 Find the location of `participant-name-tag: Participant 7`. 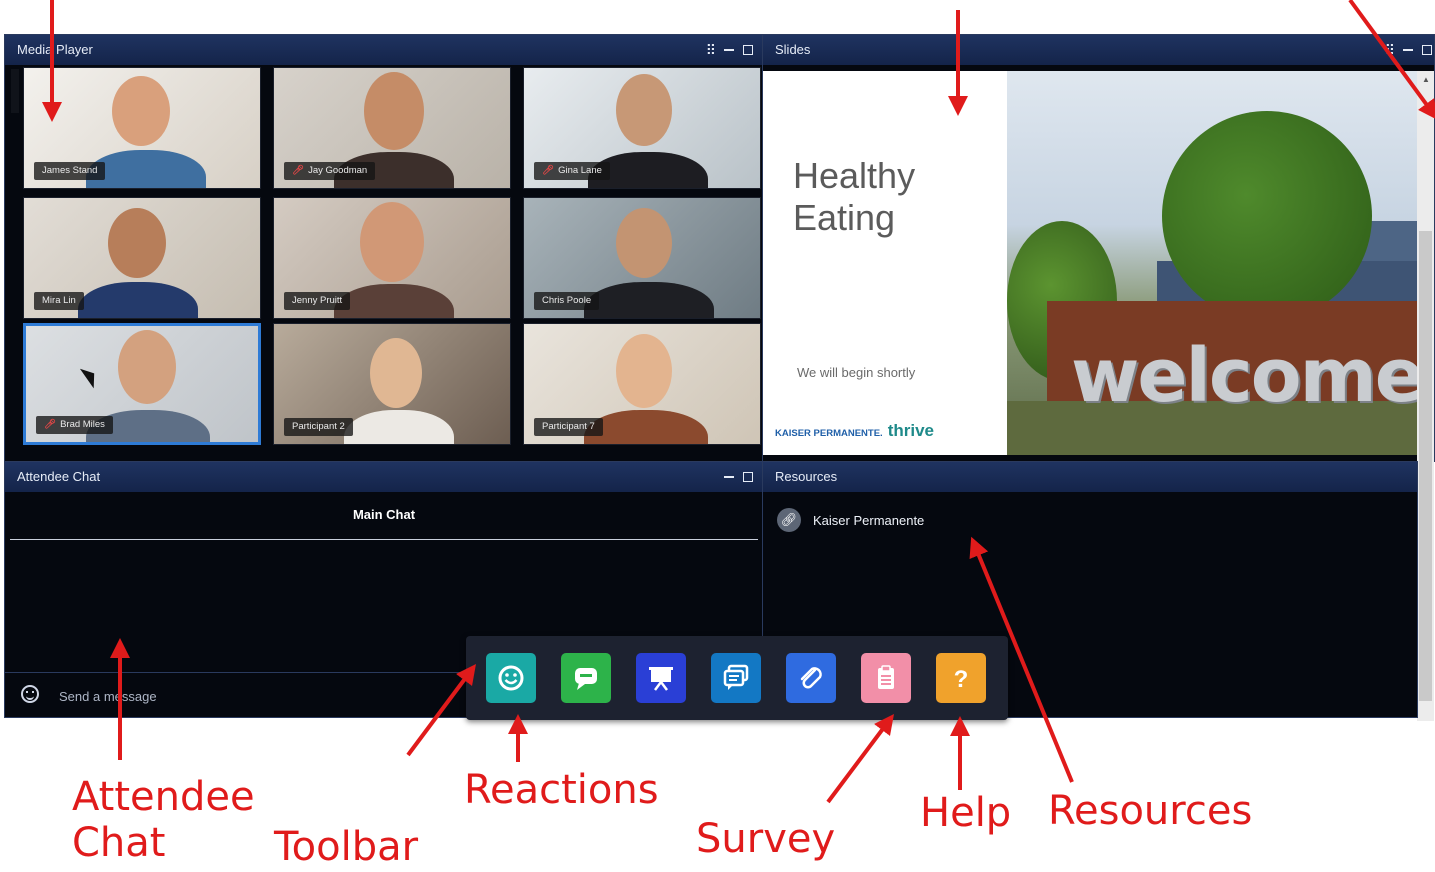

participant-name-tag: Participant 7 is located at coordinates (568, 427).